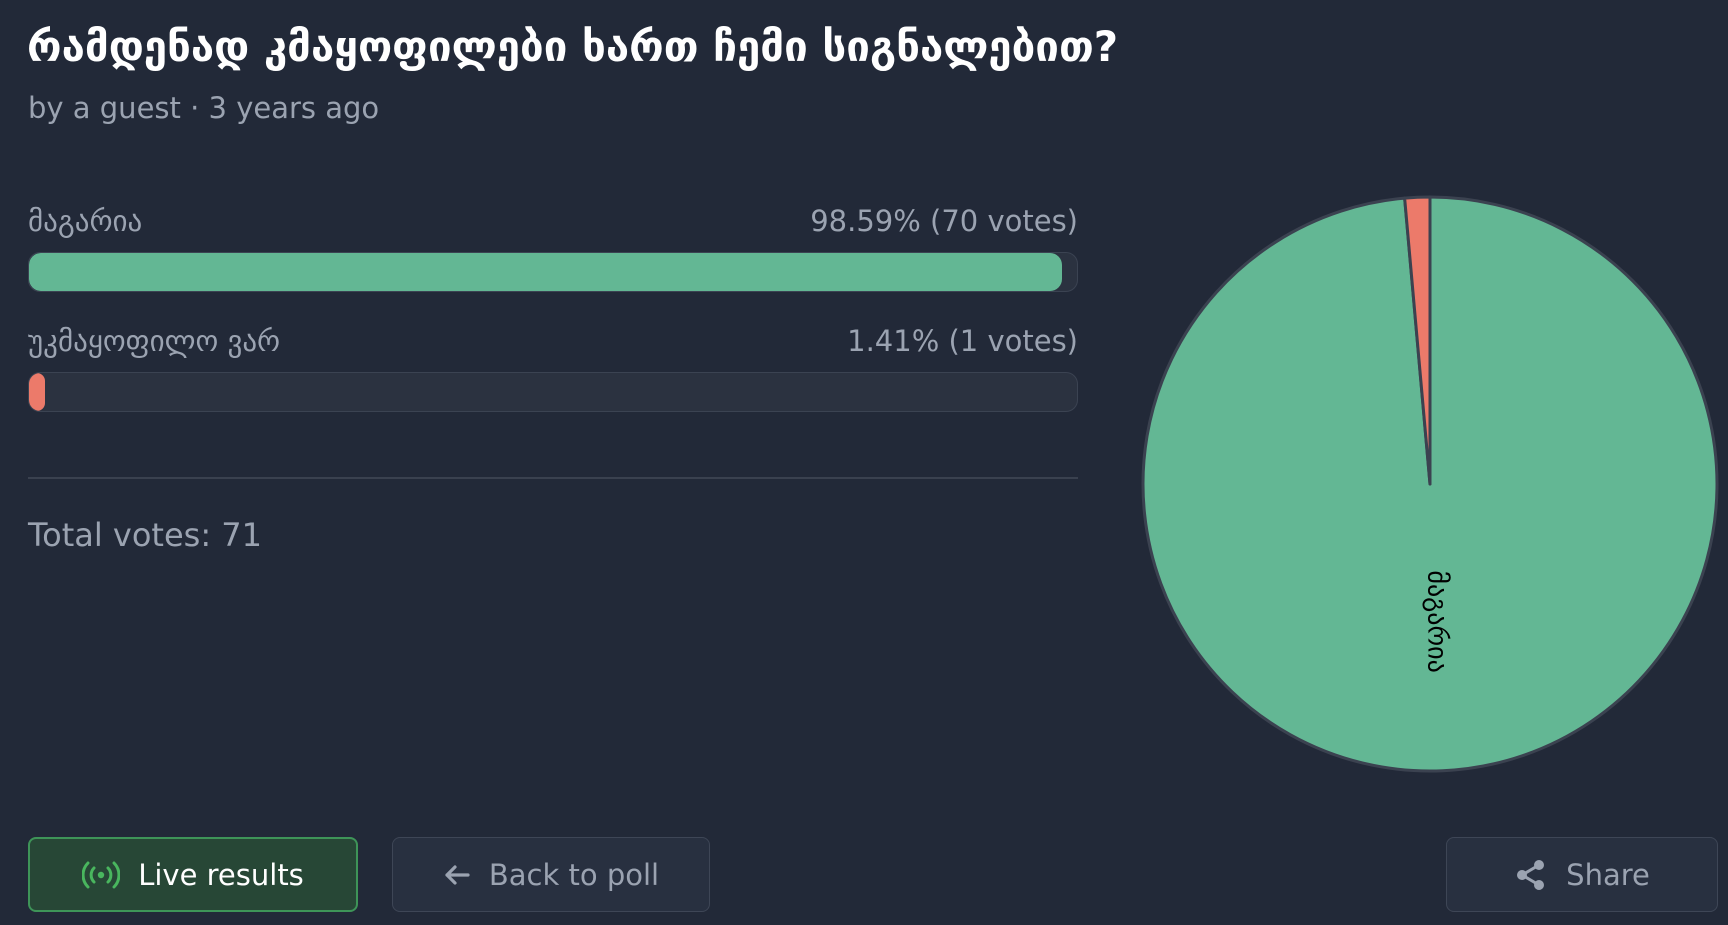 The image size is (1728, 925). I want to click on option-row: უკმაყოფილო ვარ 1.41% (1 votes), so click(553, 341).